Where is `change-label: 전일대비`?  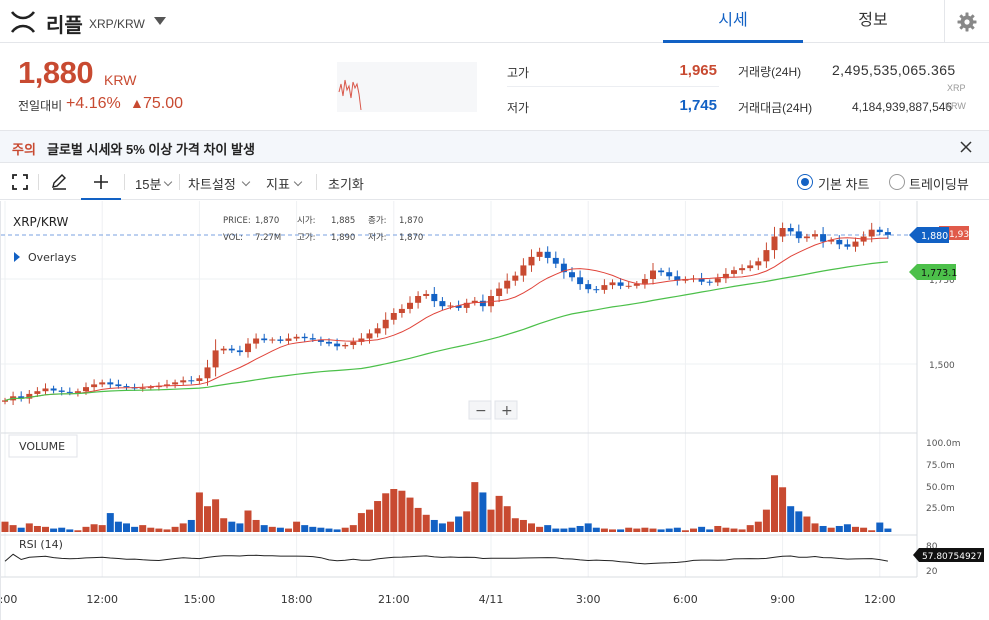
change-label: 전일대비 is located at coordinates (40, 106).